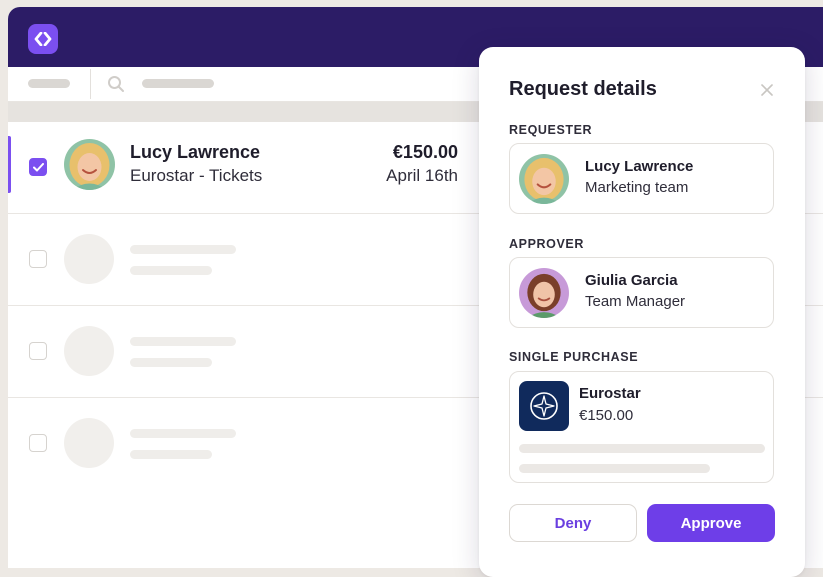  What do you see at coordinates (635, 301) in the screenshot?
I see `approver-role: Team Manager` at bounding box center [635, 301].